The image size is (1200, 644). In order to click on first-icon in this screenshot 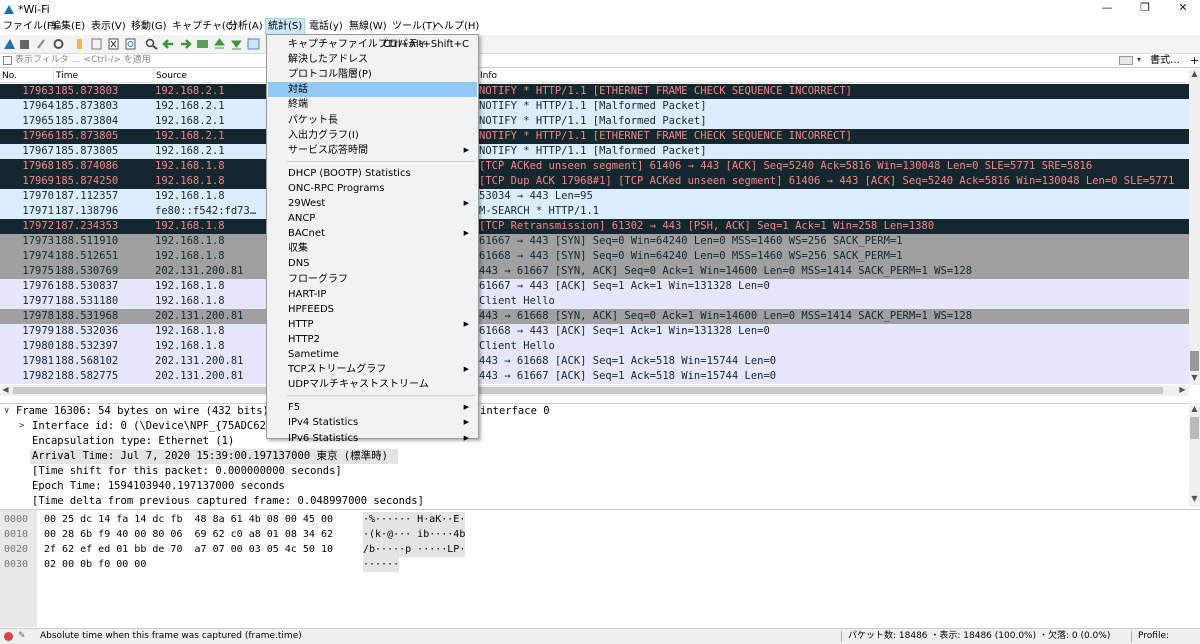, I will do `click(219, 44)`.